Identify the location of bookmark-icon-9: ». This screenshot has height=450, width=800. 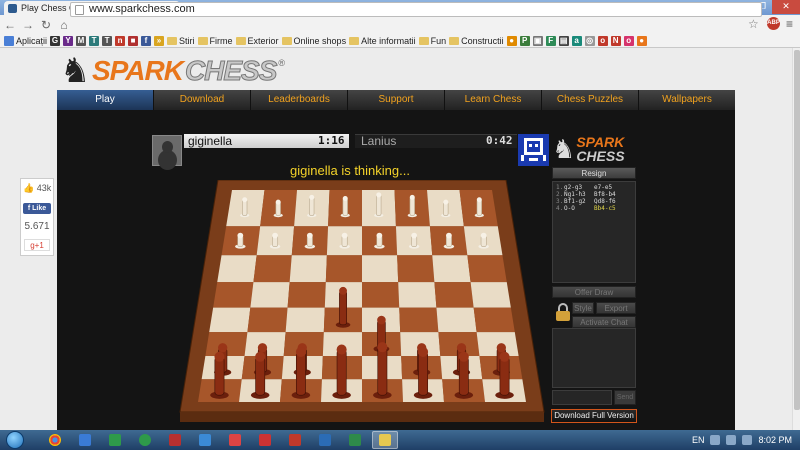
(159, 40).